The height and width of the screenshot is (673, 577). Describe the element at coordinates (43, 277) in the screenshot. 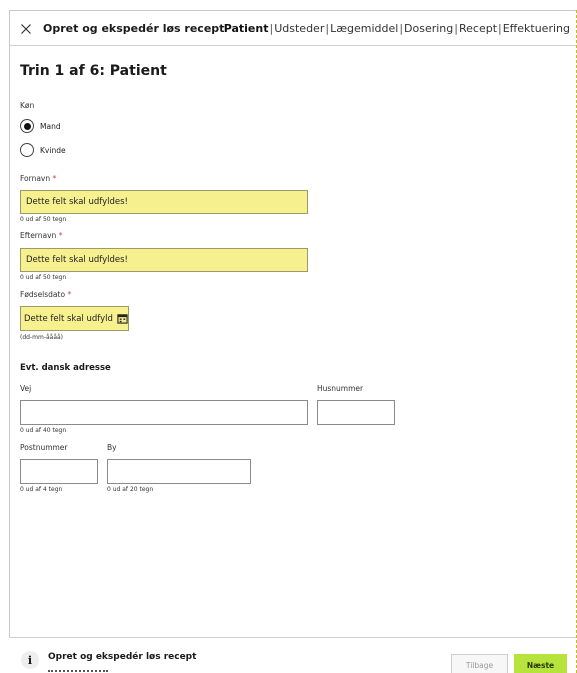

I see `efternavn-counter: 0 ud af 50 tegn` at that location.